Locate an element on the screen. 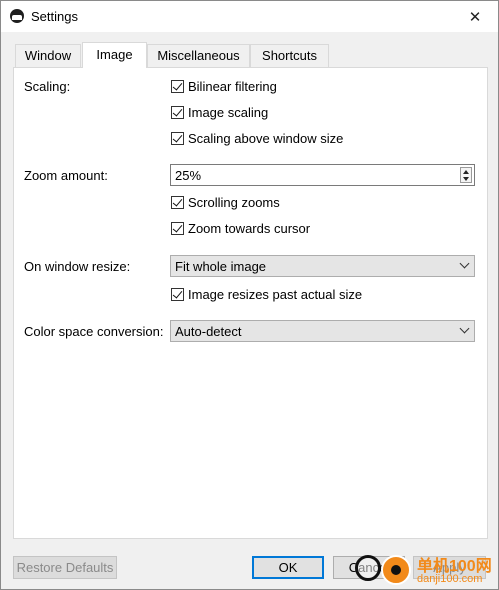  bilinear-filtering-label: Bilinear filtering is located at coordinates (232, 86).